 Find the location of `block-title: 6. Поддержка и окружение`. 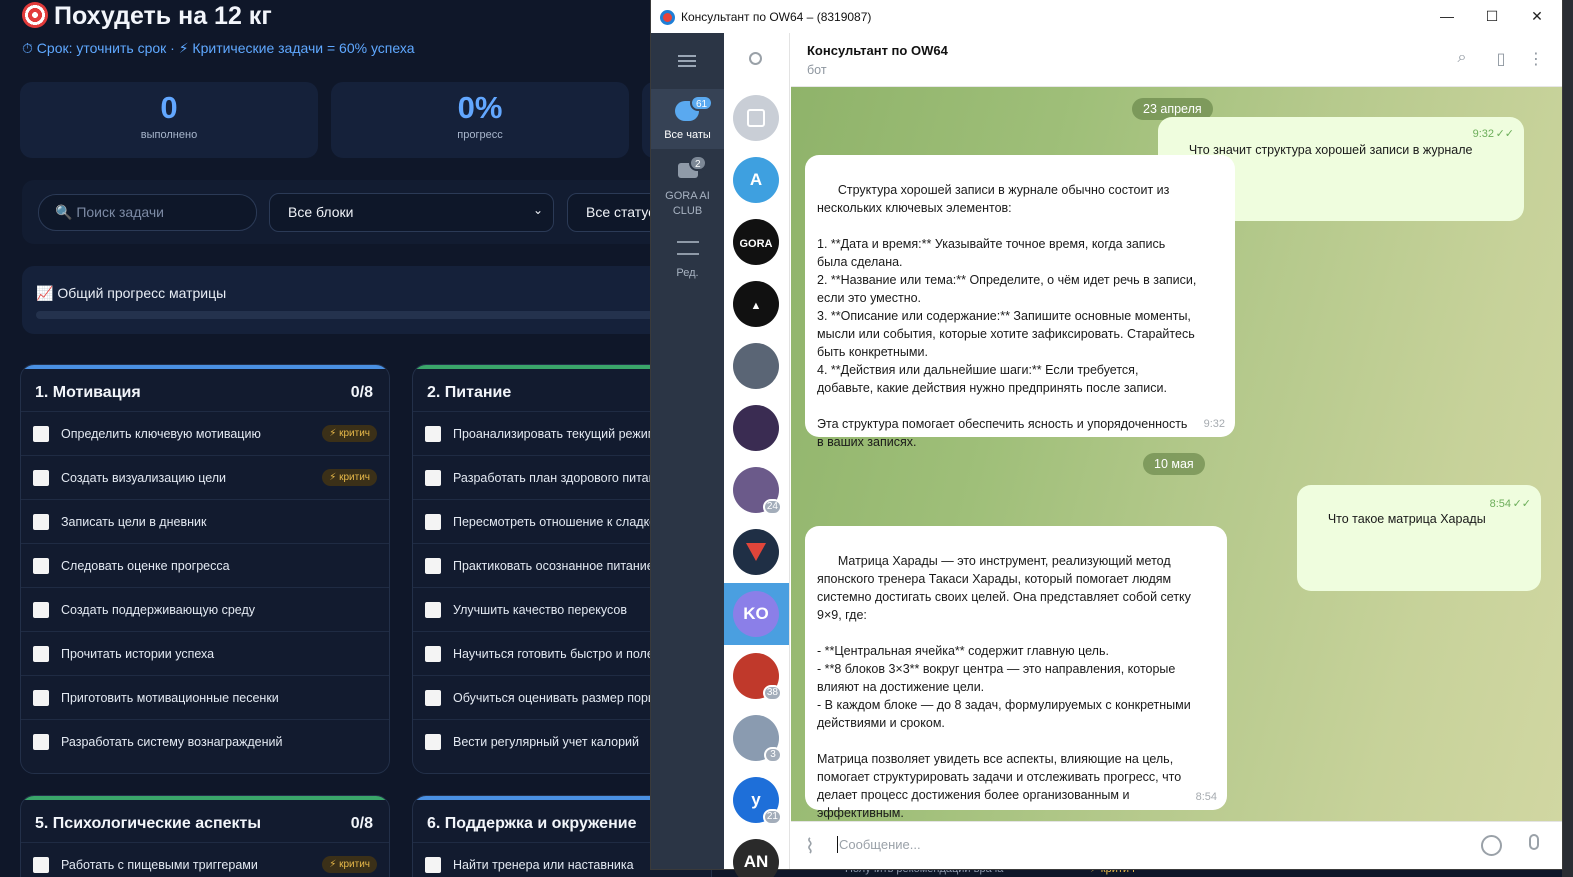

block-title: 6. Поддержка и окружение is located at coordinates (532, 823).